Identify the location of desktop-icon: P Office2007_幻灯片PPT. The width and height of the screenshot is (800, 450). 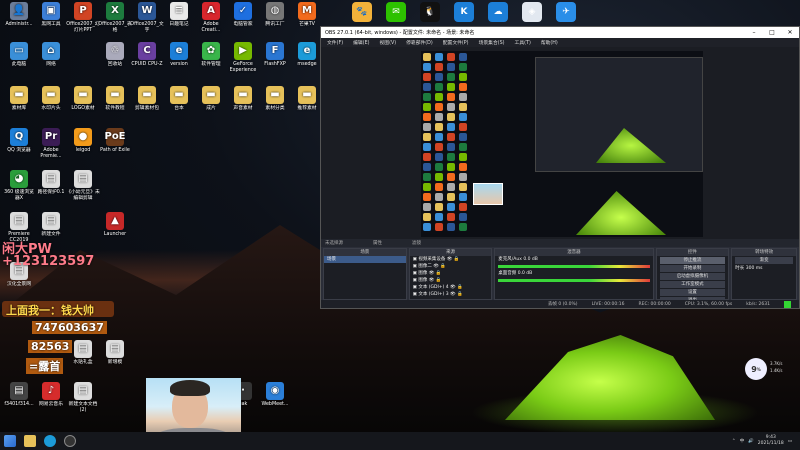
(83, 18).